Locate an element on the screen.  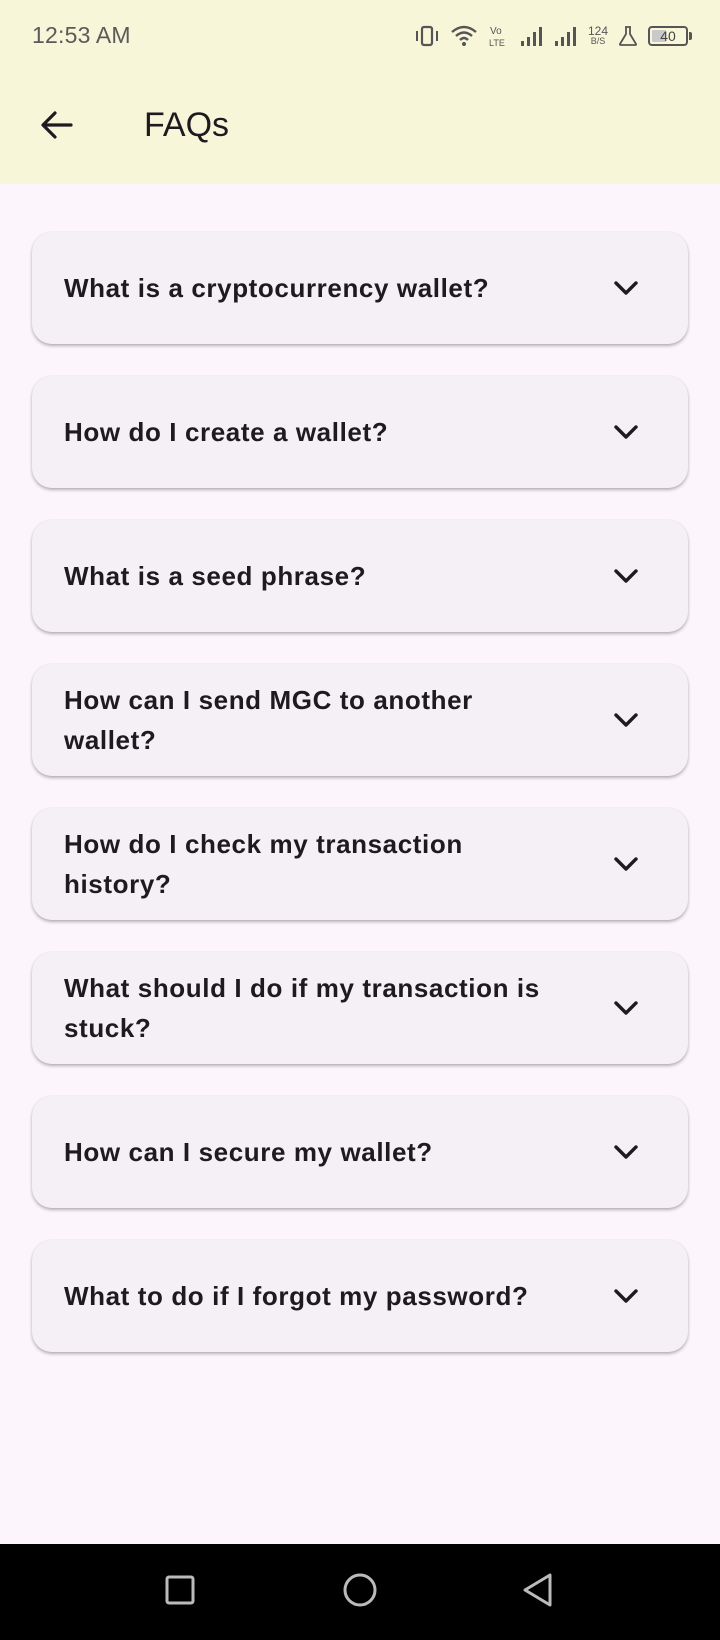
vibrate-icon is located at coordinates (427, 36).